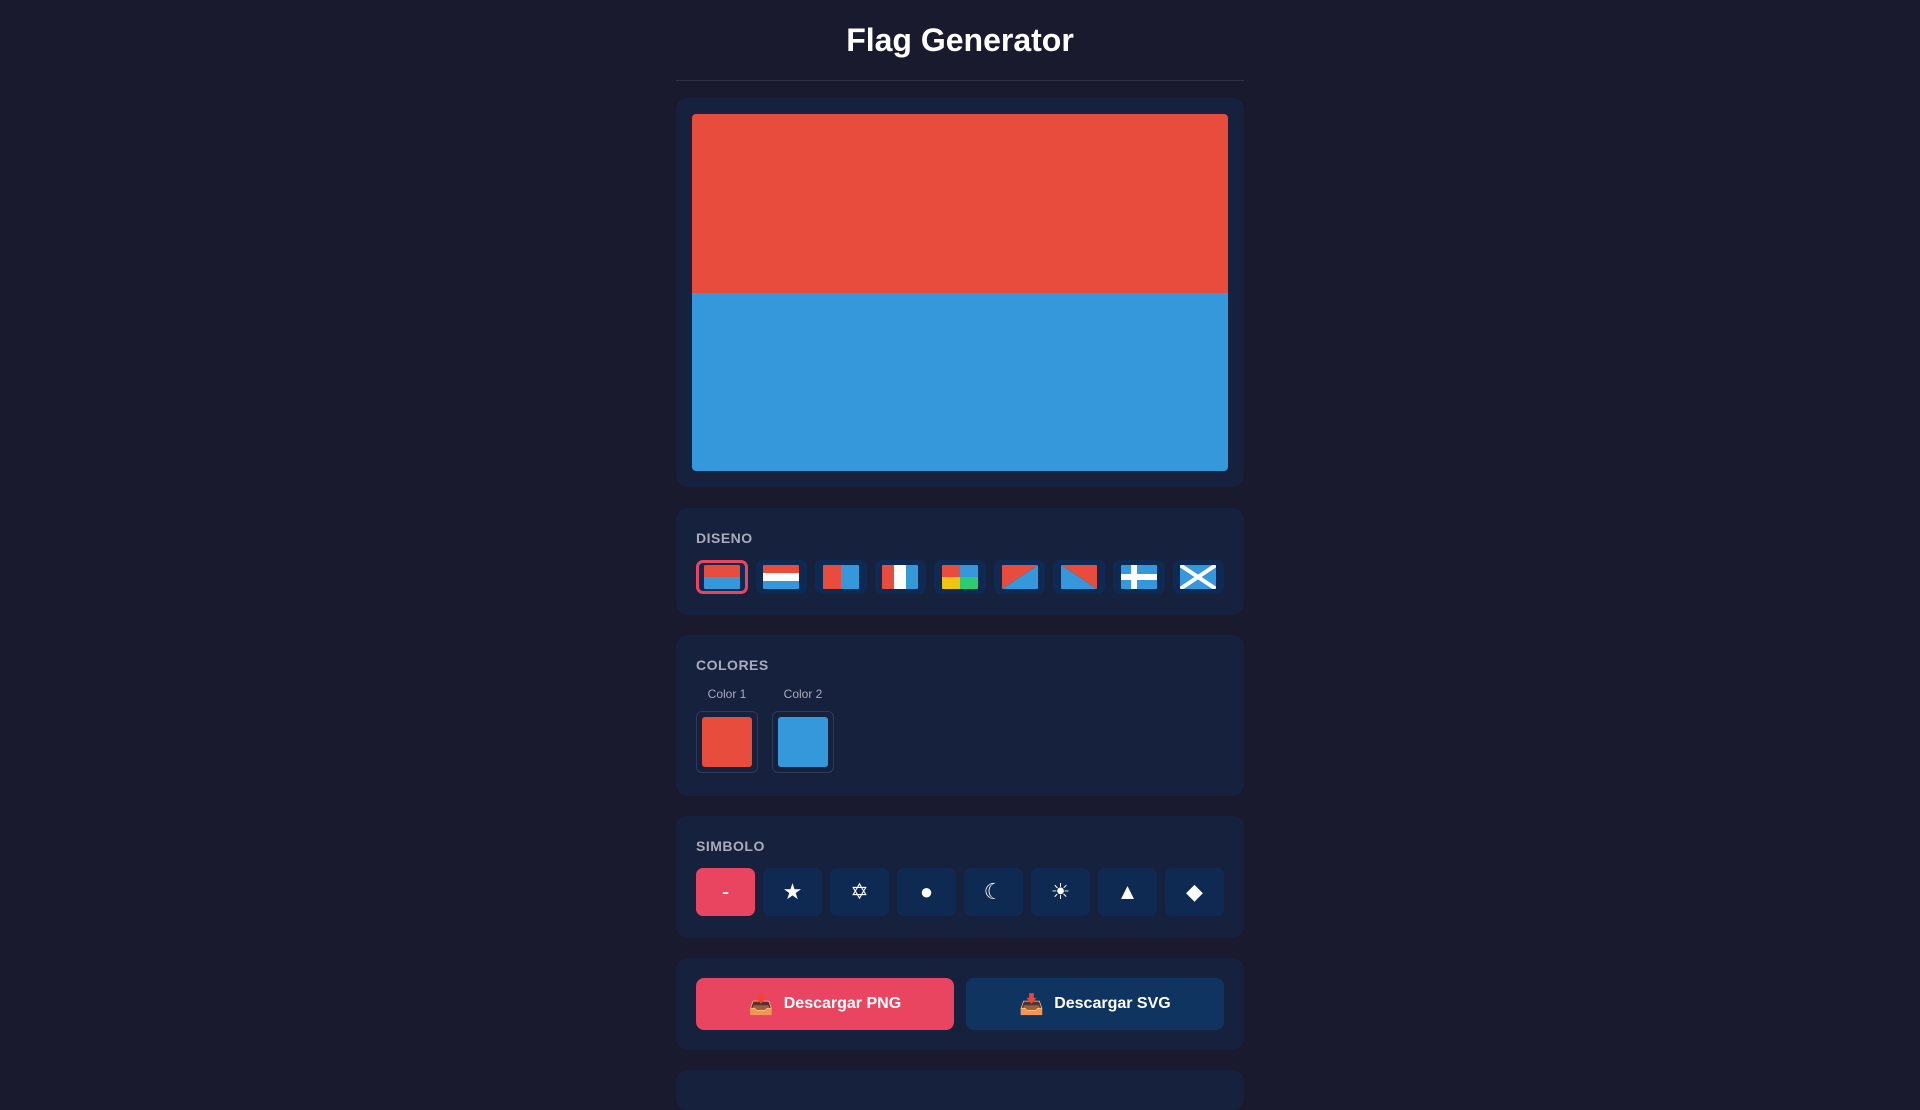 Image resolution: width=1920 pixels, height=1110 pixels. I want to click on symbol-option-3: ✡, so click(859, 892).